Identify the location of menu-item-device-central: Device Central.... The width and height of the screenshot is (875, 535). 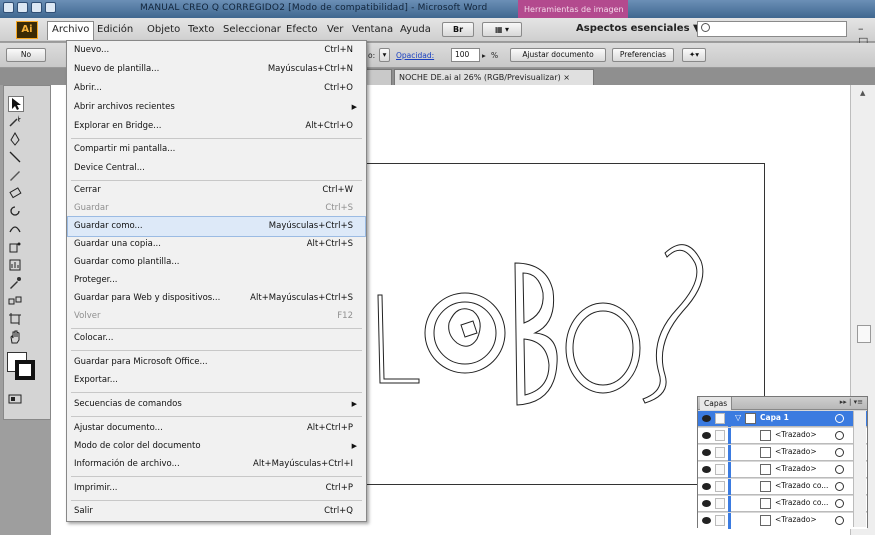
(216, 168).